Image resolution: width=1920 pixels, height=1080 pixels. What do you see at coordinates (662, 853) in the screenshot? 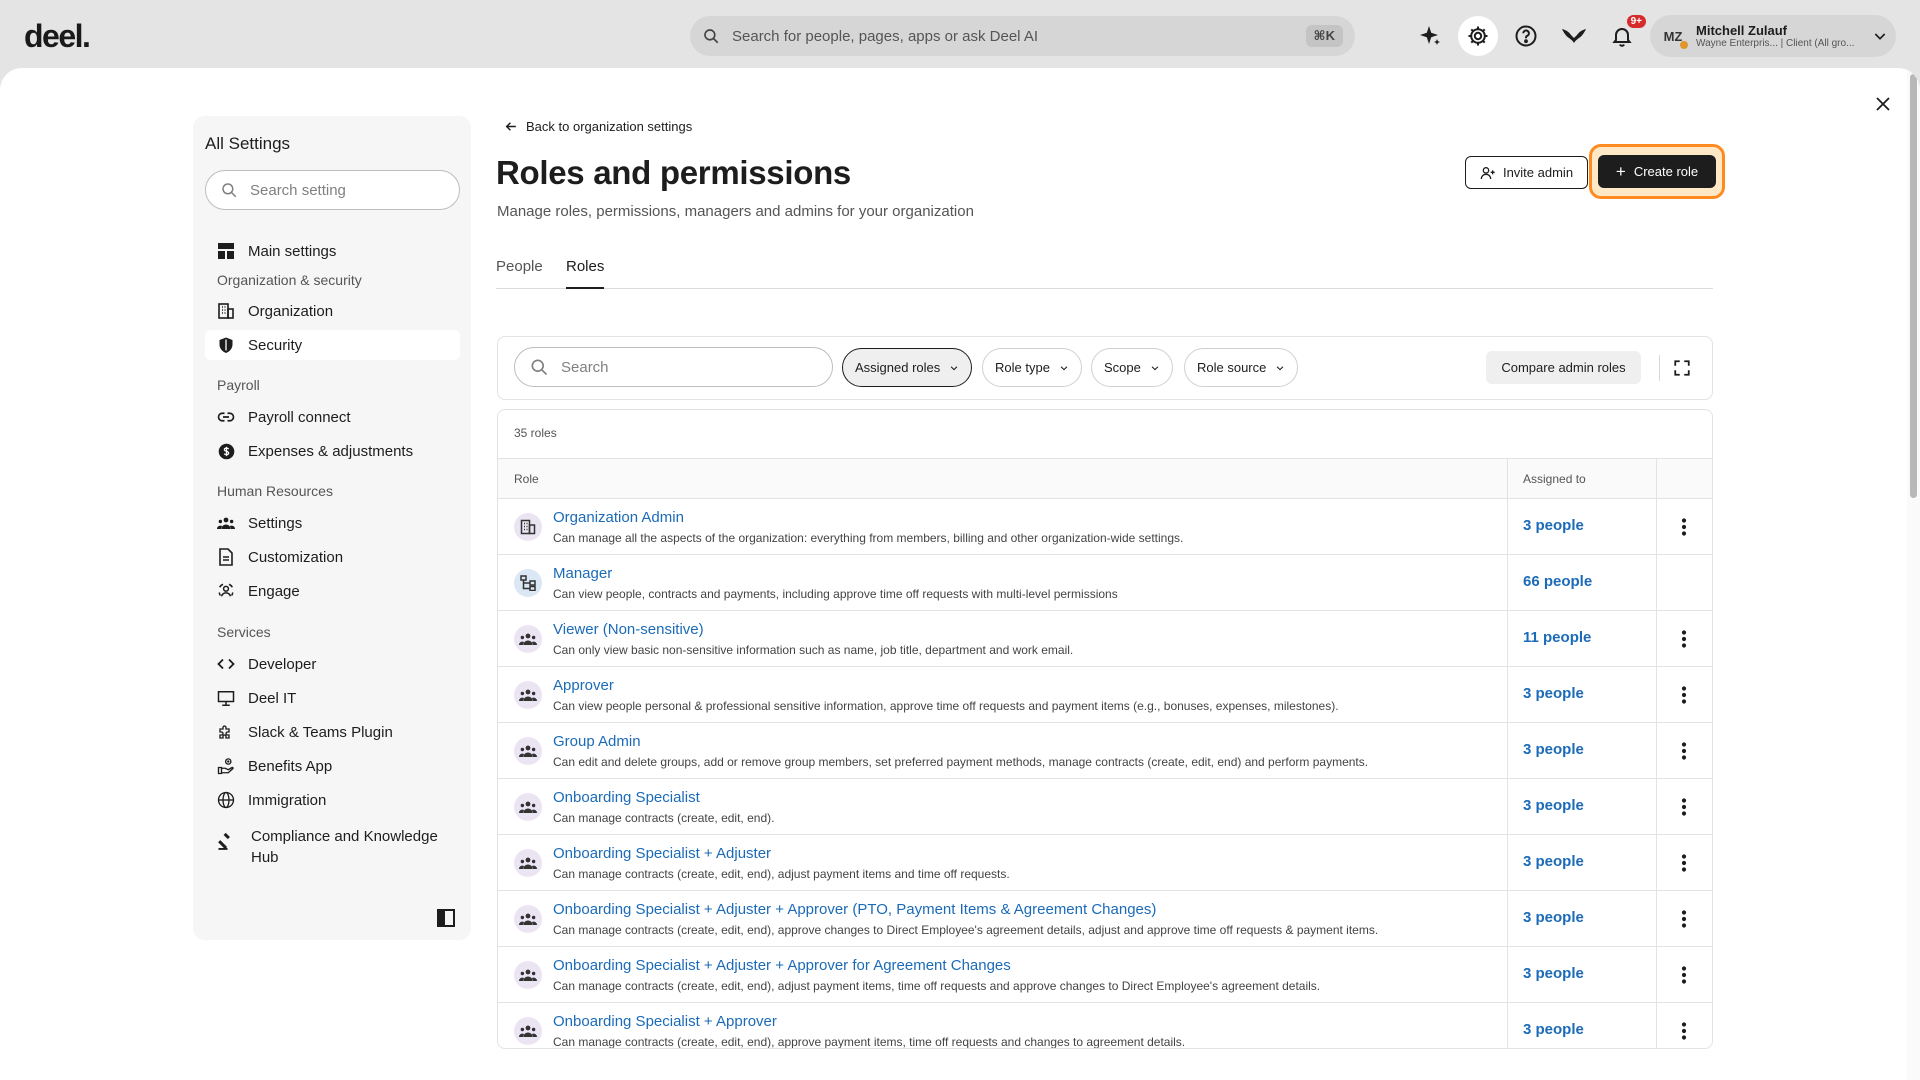
I see `role-name-link: Onboarding Specialist + Adjuster` at bounding box center [662, 853].